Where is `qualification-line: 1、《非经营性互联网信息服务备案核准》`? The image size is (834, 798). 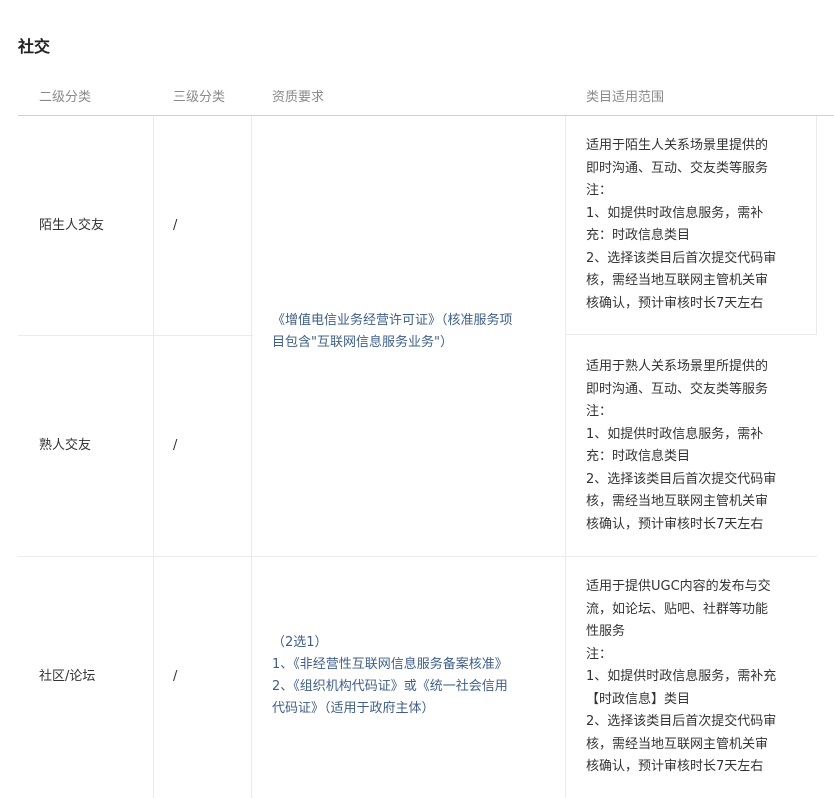 qualification-line: 1、《非经营性互联网信息服务备案核准》 is located at coordinates (390, 664).